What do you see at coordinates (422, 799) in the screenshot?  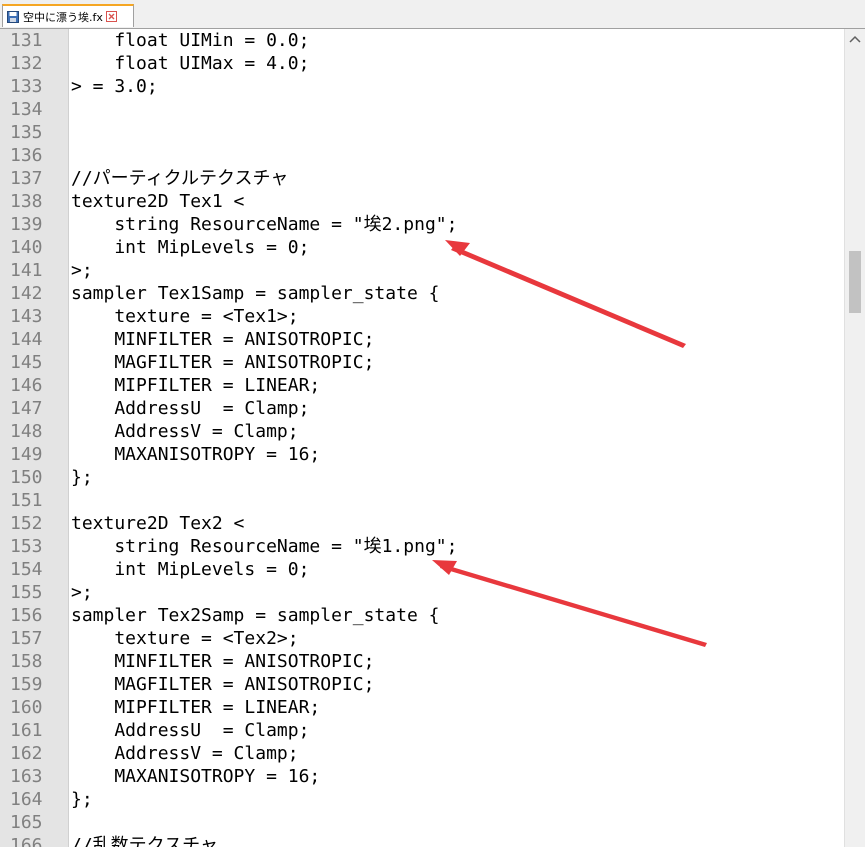 I see `code-line: 164};` at bounding box center [422, 799].